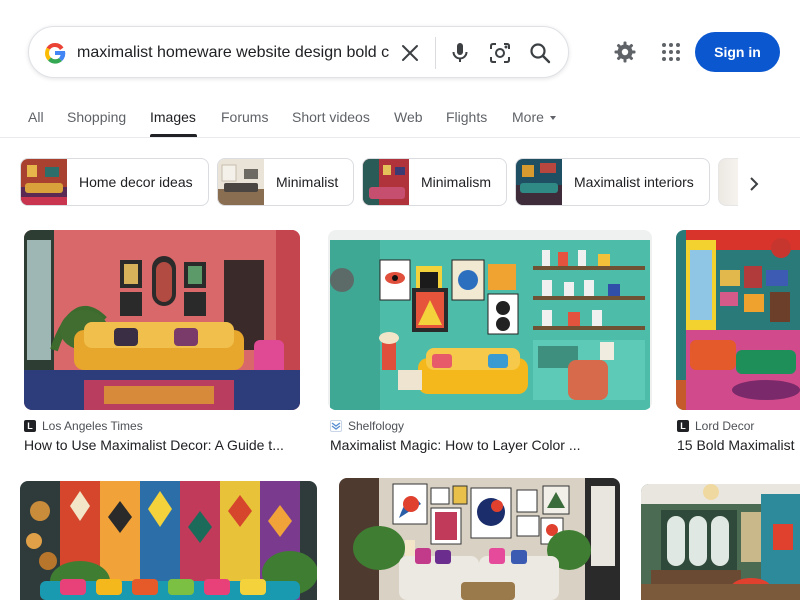 This screenshot has height=600, width=800. What do you see at coordinates (244, 117) in the screenshot?
I see `tab-forums: Forums` at bounding box center [244, 117].